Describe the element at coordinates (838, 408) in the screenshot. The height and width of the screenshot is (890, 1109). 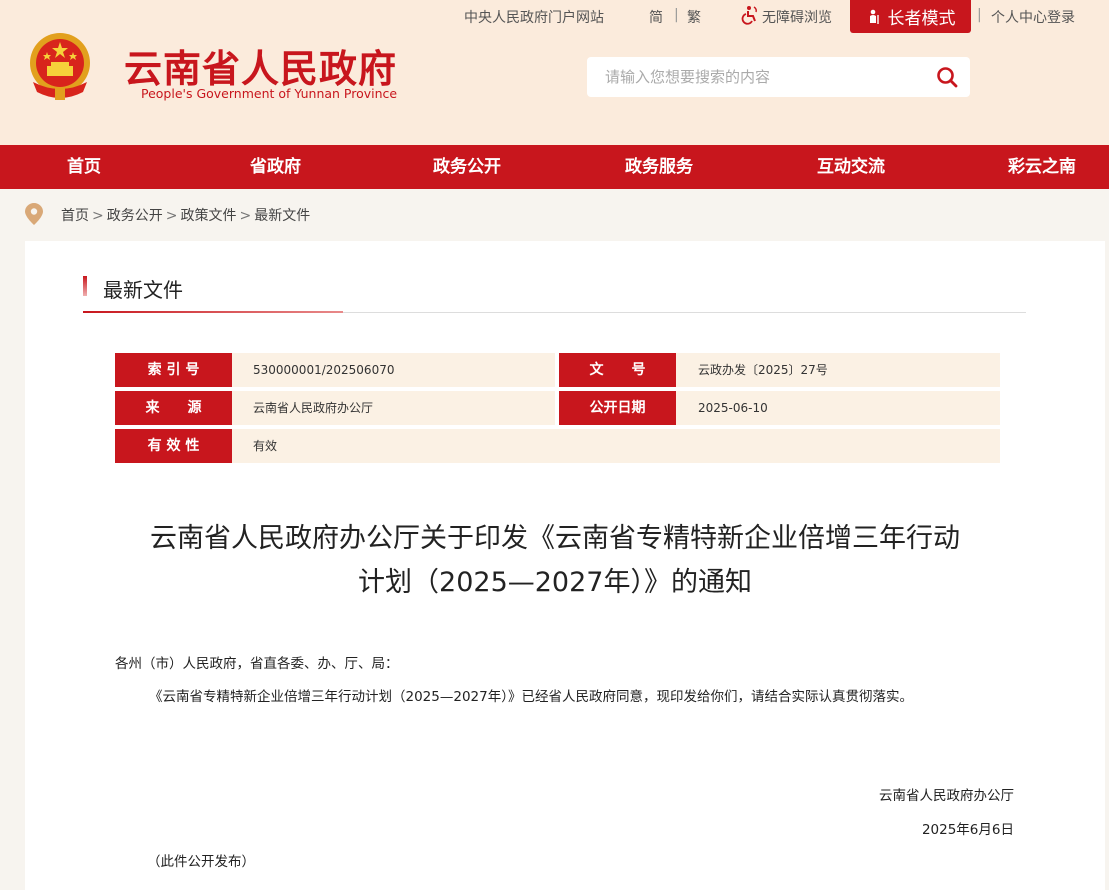
I see `meta-date-value: 2025-06-10` at that location.